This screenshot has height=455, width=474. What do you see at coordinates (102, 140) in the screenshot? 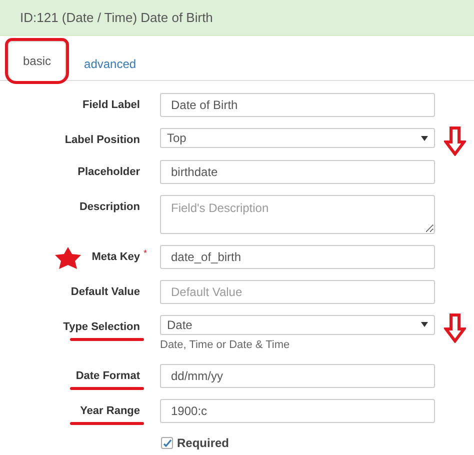
I see `field-label: Label Position` at bounding box center [102, 140].